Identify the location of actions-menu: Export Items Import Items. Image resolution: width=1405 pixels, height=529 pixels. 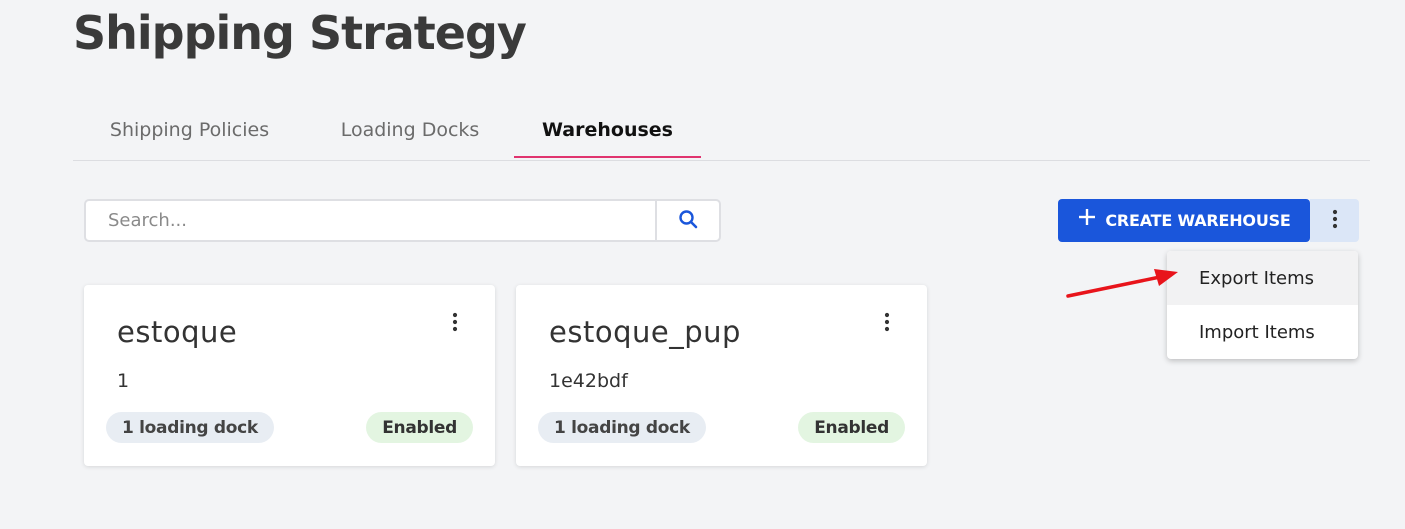
(1262, 305).